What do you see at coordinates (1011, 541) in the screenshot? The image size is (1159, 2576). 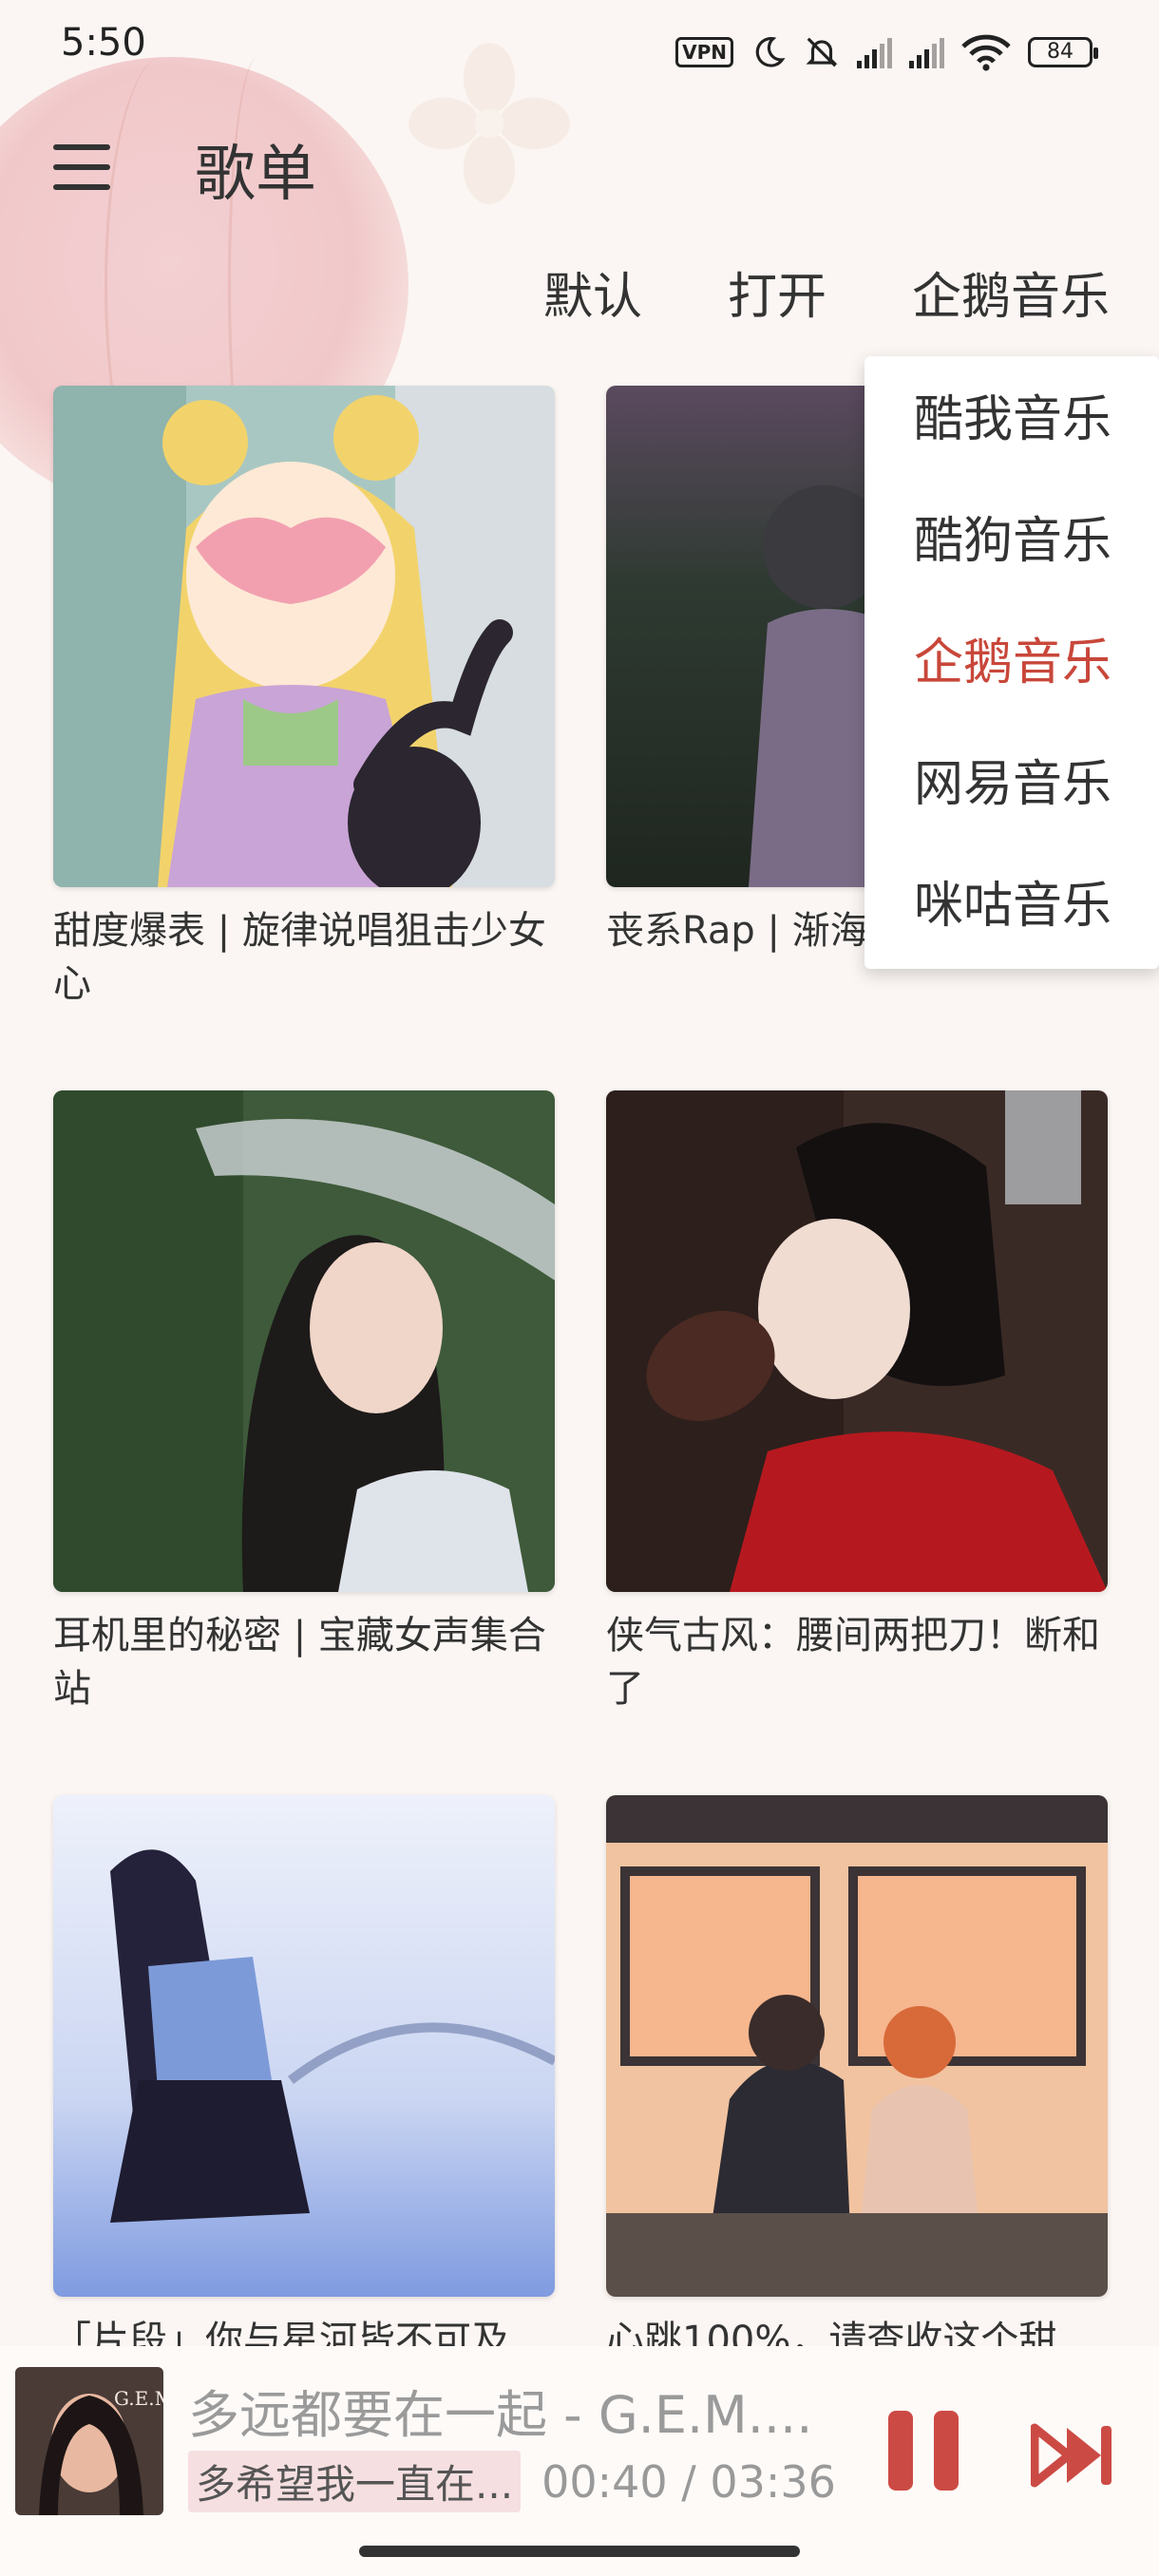 I see `dropdown-item-kugou: 酷狗音乐` at bounding box center [1011, 541].